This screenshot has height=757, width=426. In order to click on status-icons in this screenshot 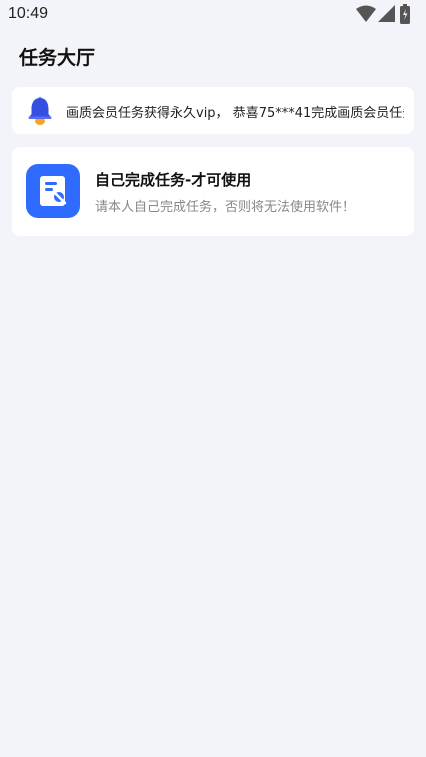, I will do `click(391, 14)`.